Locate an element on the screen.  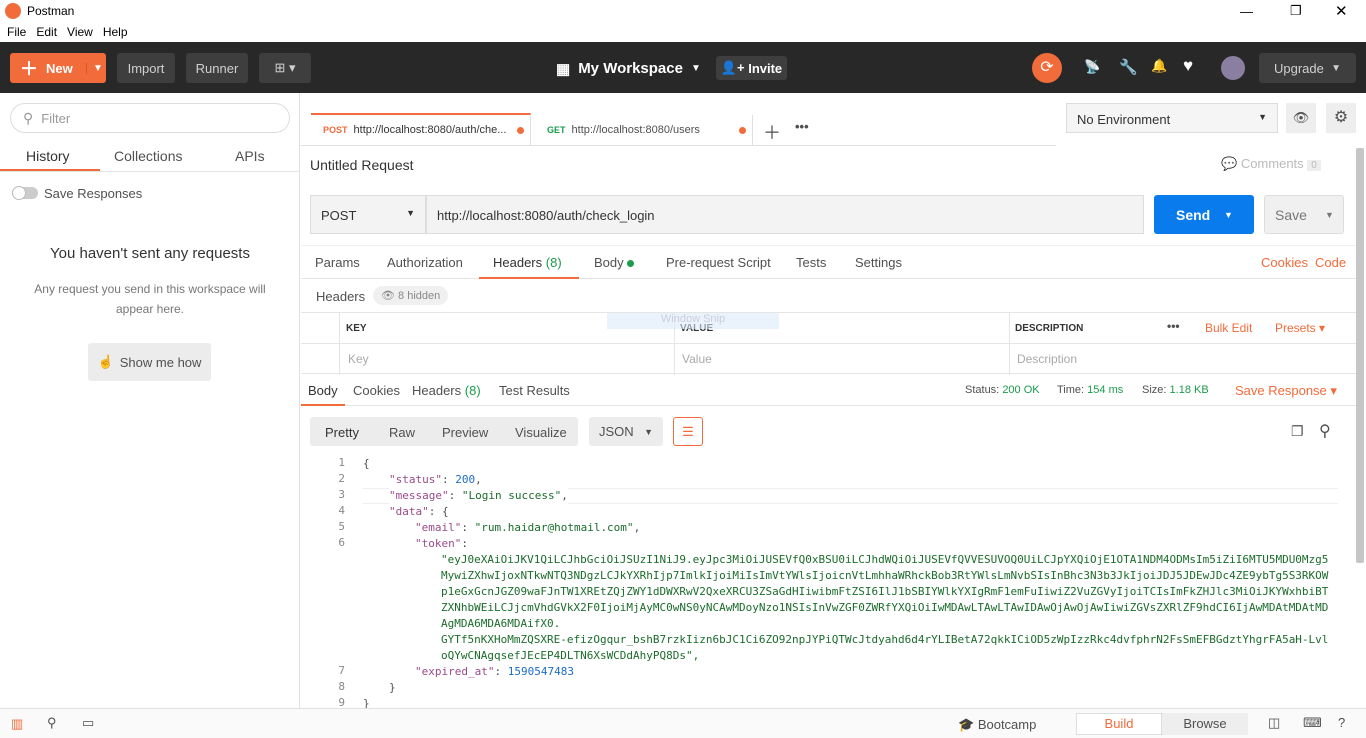
code-line: } is located at coordinates (392, 687).